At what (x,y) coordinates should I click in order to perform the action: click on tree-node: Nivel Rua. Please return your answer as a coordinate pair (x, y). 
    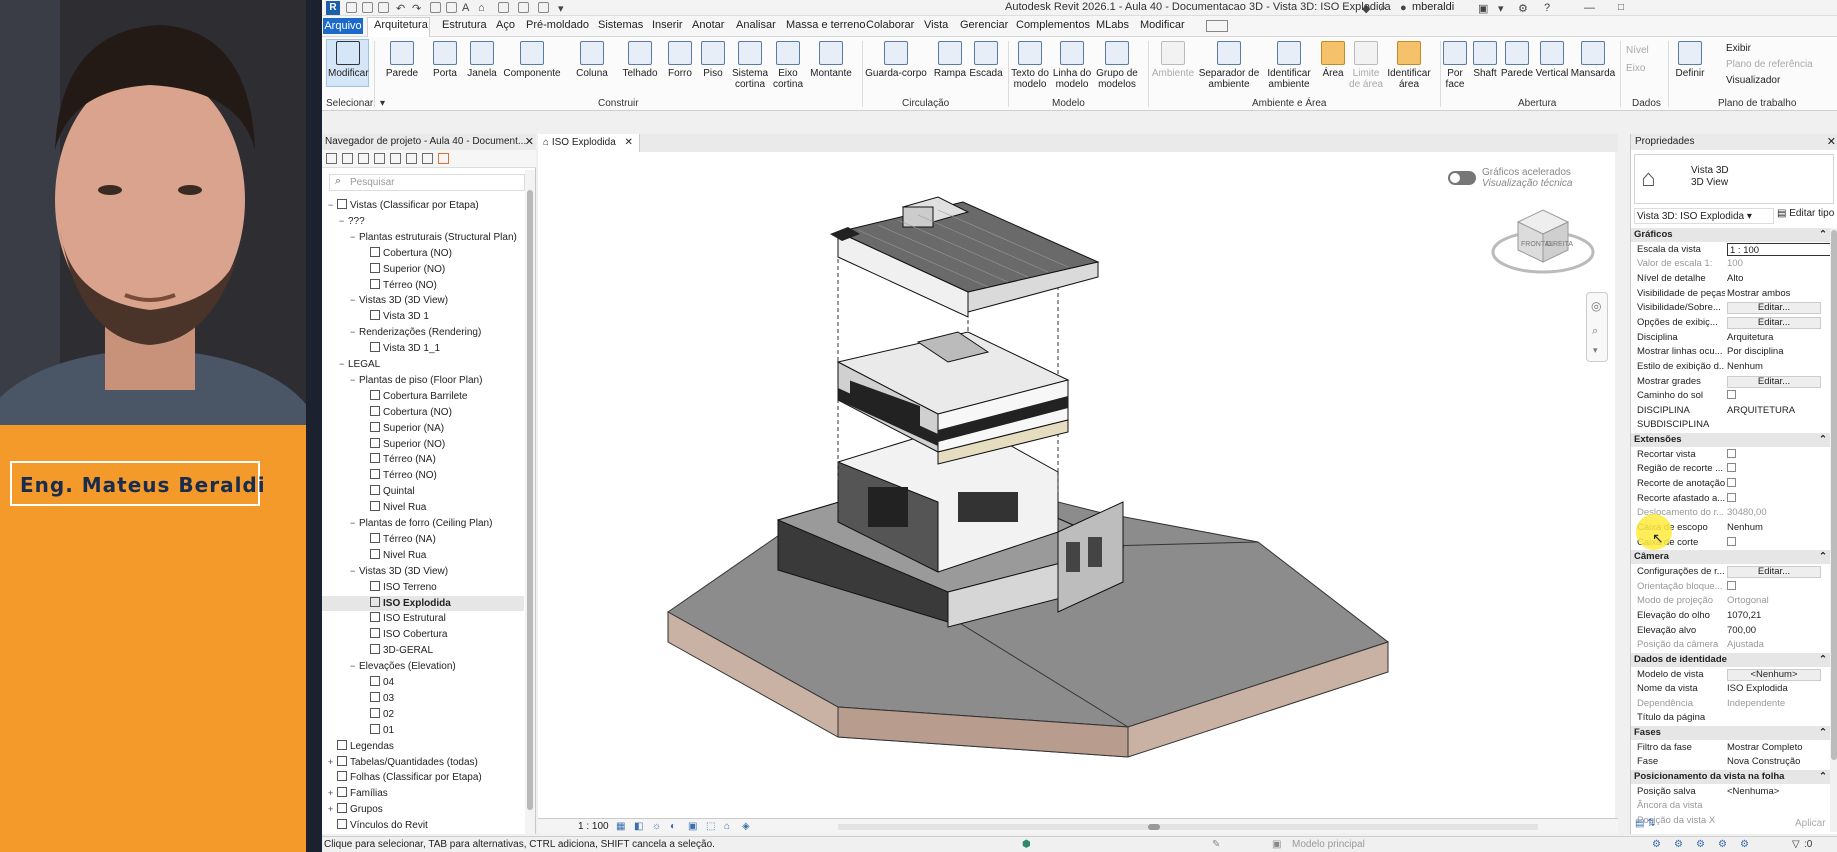
    Looking at the image, I should click on (393, 507).